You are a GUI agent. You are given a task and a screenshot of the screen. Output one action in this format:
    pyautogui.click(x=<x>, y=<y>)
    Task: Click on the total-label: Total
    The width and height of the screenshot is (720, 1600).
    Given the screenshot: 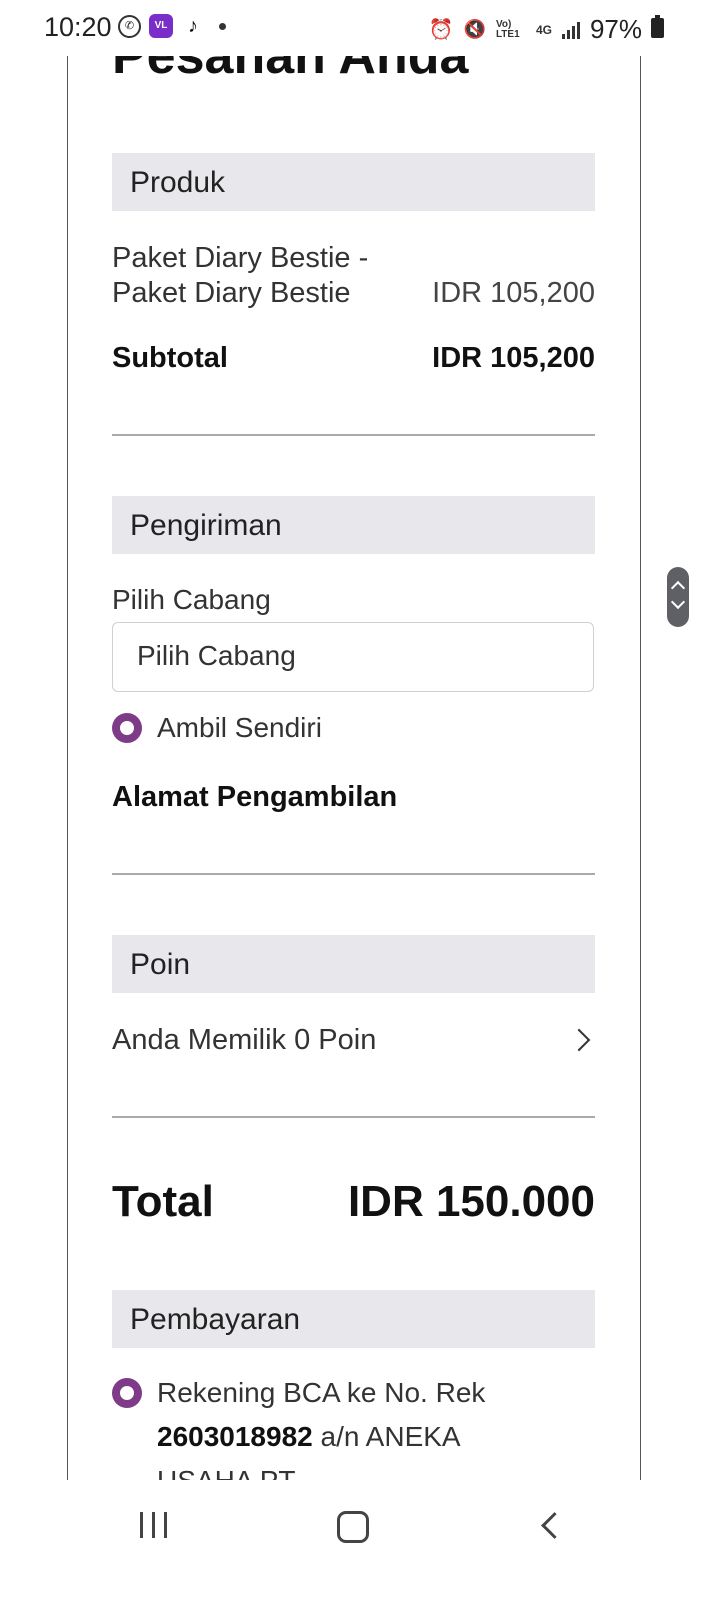 What is the action you would take?
    pyautogui.click(x=163, y=1201)
    